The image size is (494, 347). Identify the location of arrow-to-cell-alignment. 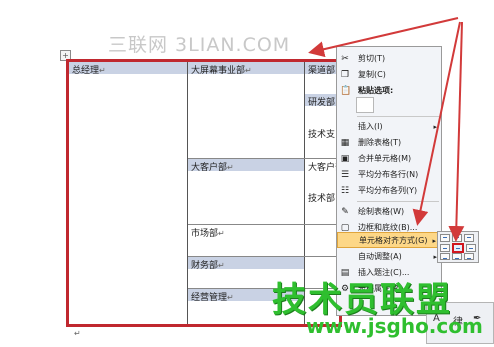
(436, 123).